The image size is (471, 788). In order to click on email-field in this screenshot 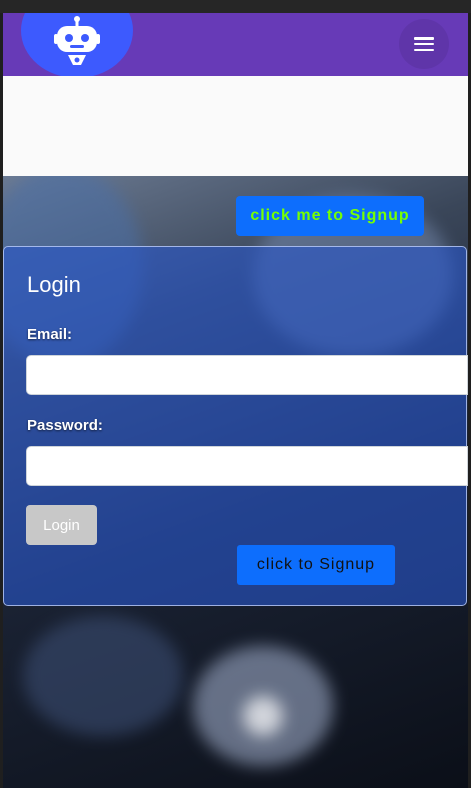, I will do `click(247, 375)`.